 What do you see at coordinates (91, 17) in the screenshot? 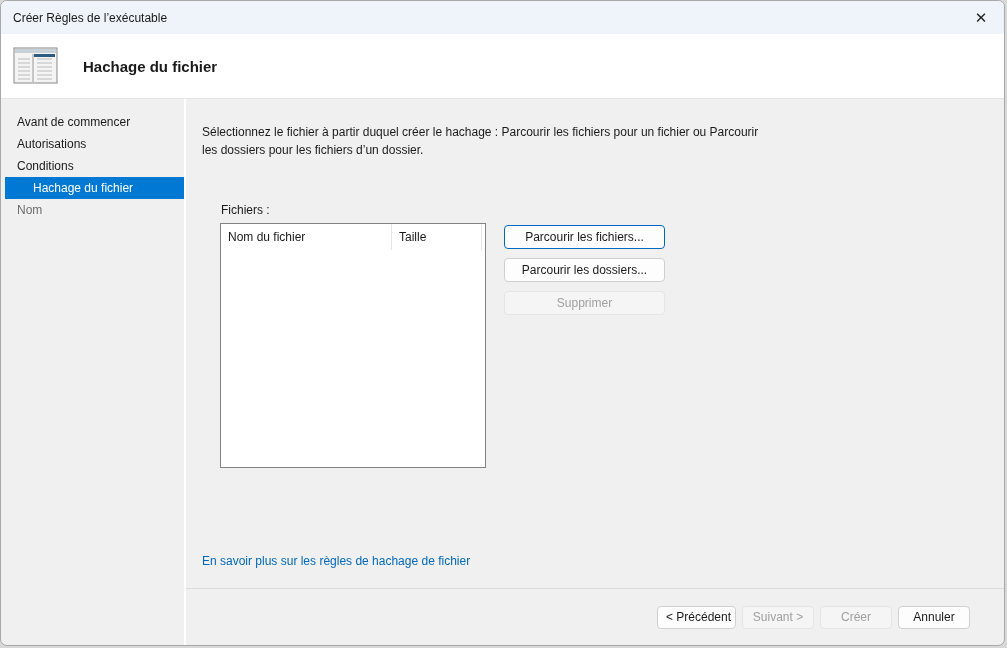
I see `window-title: Créer Règles de l’exécutable` at bounding box center [91, 17].